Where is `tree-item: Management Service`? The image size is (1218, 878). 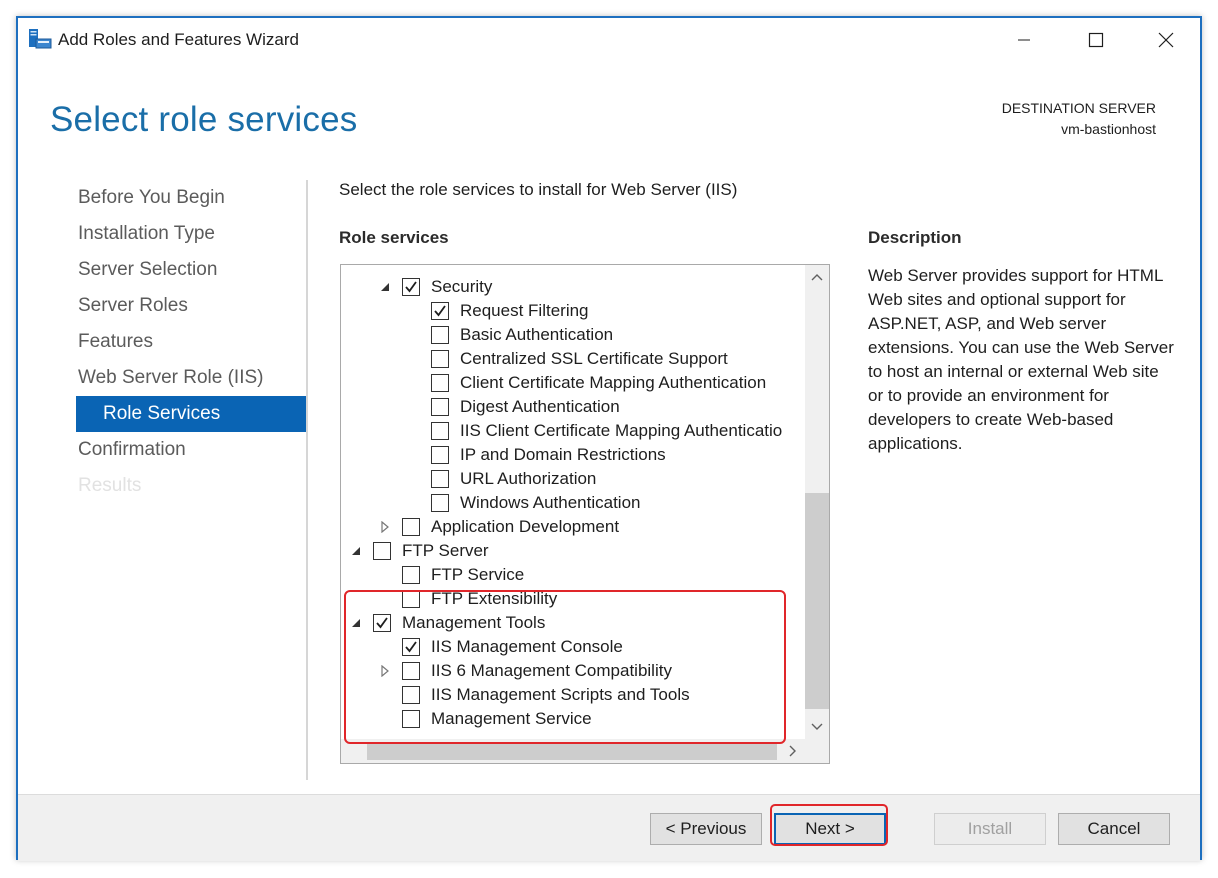 tree-item: Management Service is located at coordinates (485, 719).